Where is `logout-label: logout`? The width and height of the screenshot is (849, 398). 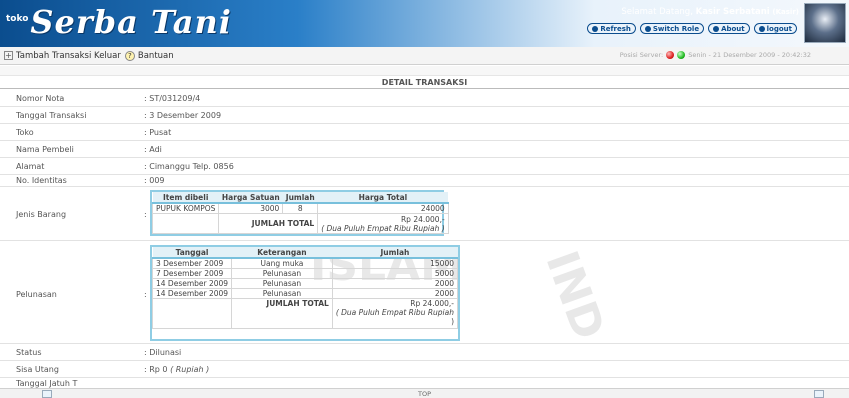
logout-label: logout is located at coordinates (779, 28).